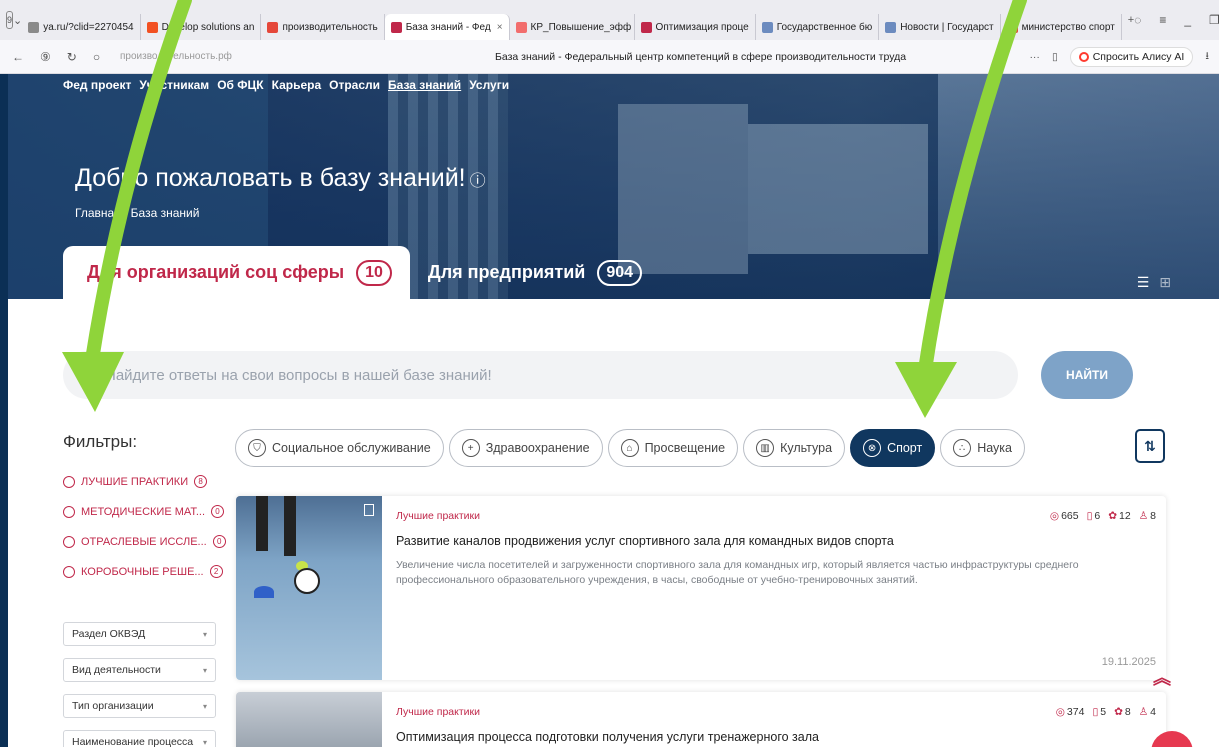 The width and height of the screenshot is (1219, 747). What do you see at coordinates (235, 56) in the screenshot?
I see `url-field: производительность.рф` at bounding box center [235, 56].